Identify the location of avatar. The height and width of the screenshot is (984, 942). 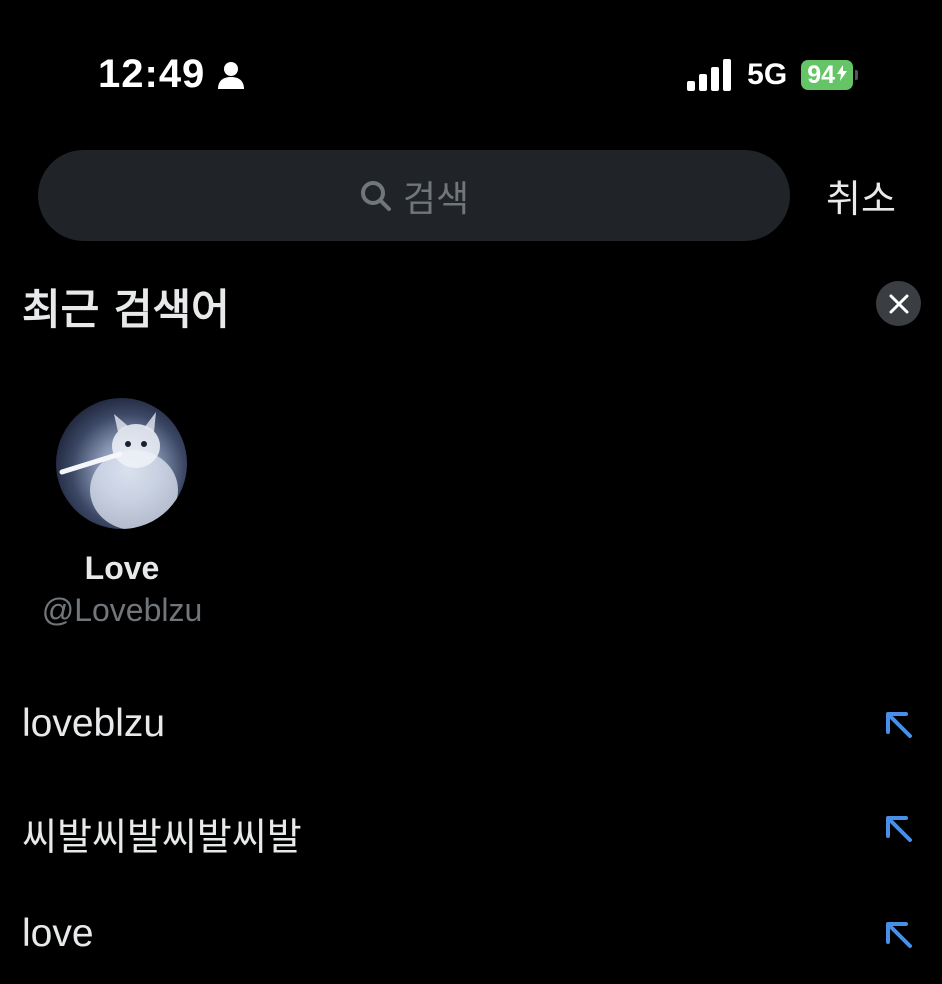
(121, 463).